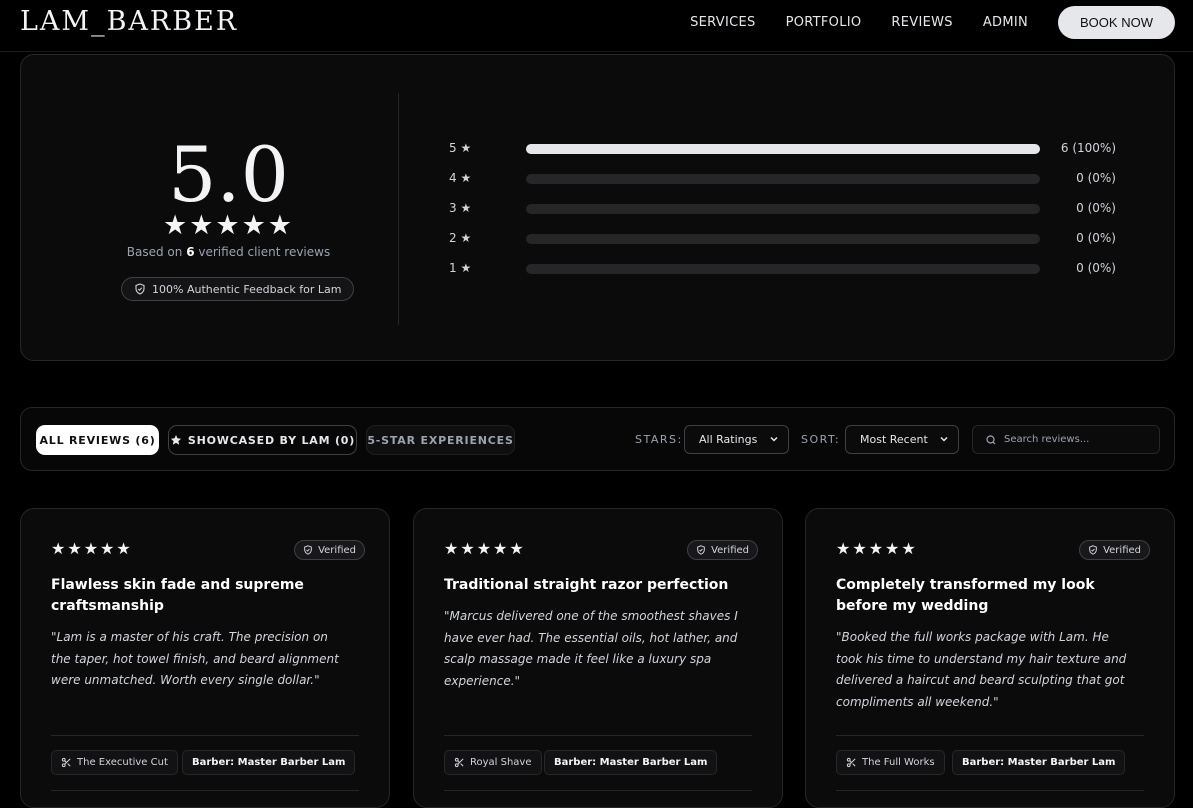 This screenshot has height=808, width=1193. What do you see at coordinates (460, 148) in the screenshot?
I see `breakdown-label: 5 ★` at bounding box center [460, 148].